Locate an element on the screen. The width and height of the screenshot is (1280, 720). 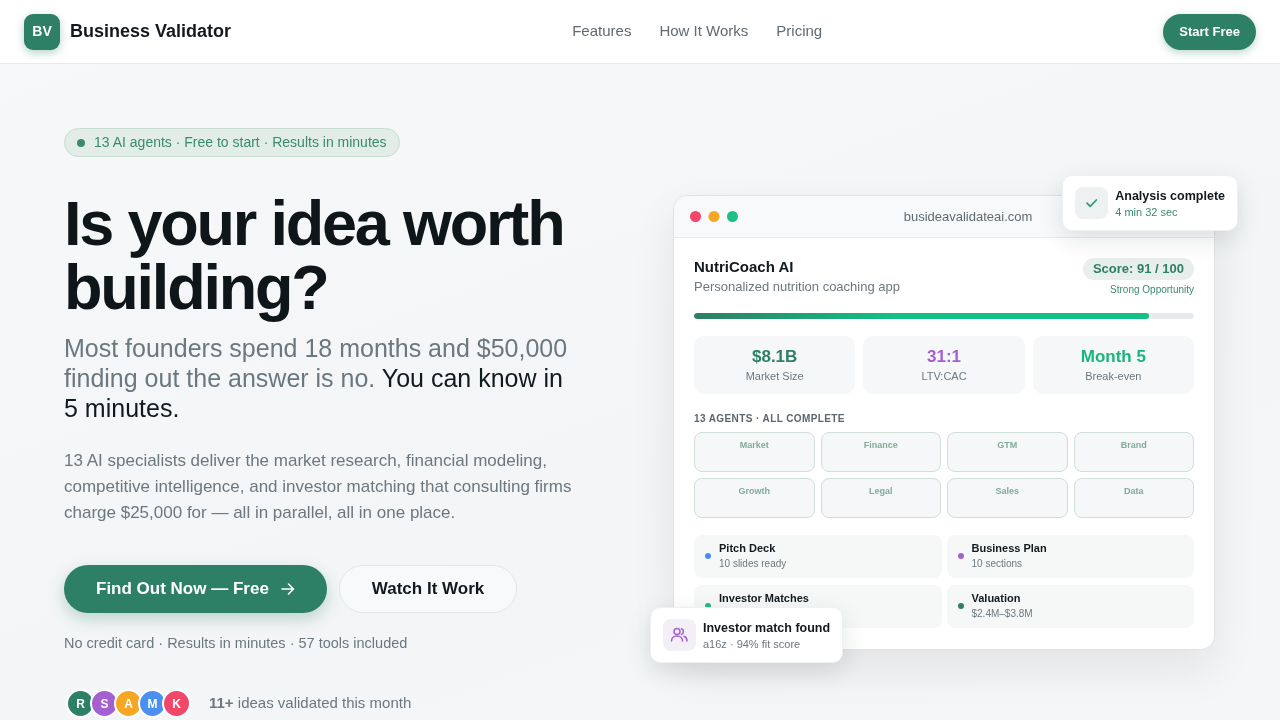
deliverable-detail: 10 slides ready is located at coordinates (753, 563).